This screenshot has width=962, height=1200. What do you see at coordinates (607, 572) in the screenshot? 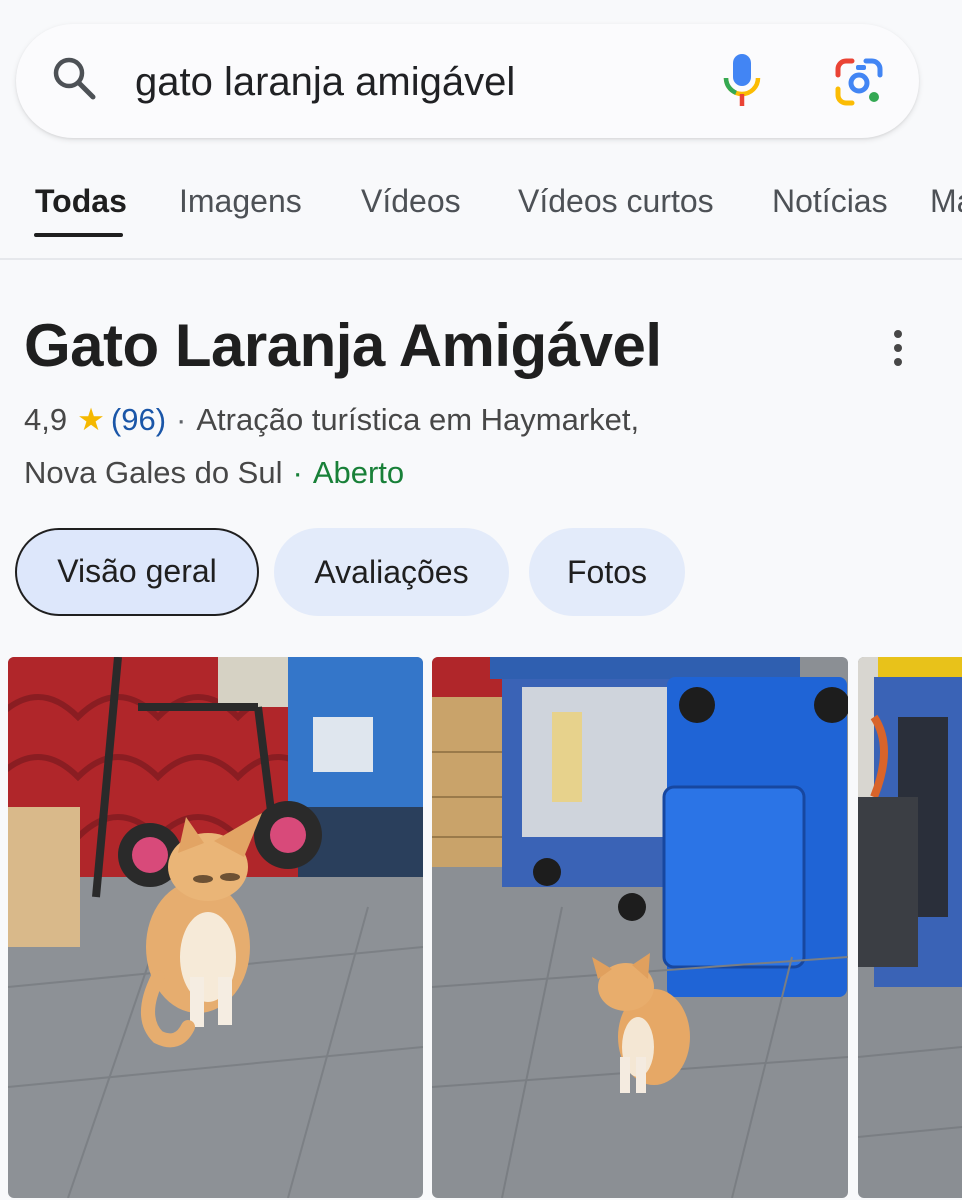
I see `chip-fotos: Fotos` at bounding box center [607, 572].